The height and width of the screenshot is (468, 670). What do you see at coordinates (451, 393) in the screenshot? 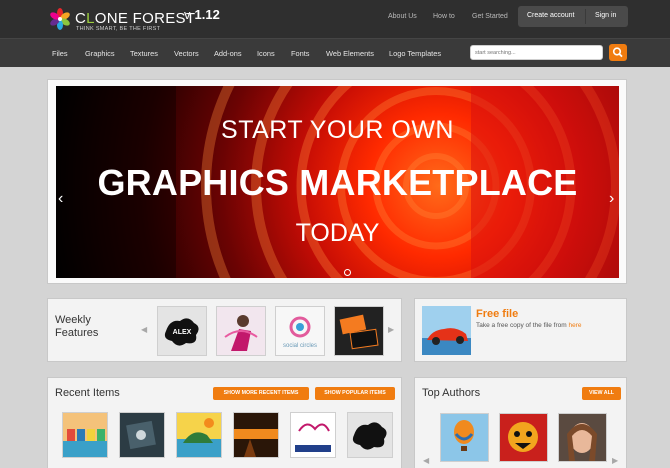
I see `top-authors-title: Top Authors` at bounding box center [451, 393].